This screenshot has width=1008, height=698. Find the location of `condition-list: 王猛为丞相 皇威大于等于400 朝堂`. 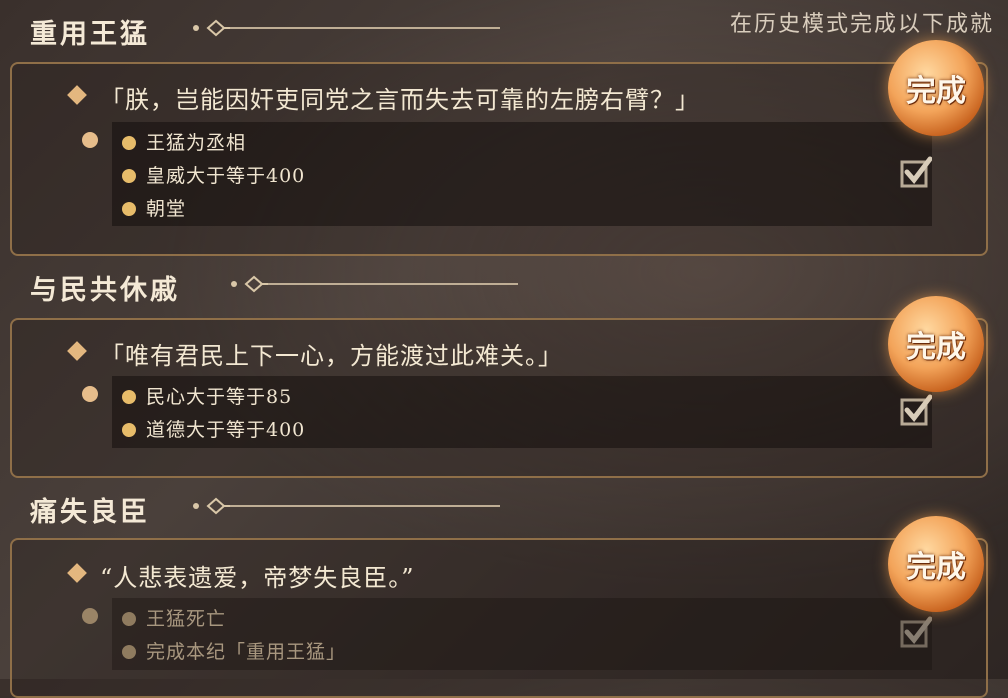

condition-list: 王猛为丞相 皇威大于等于400 朝堂 is located at coordinates (522, 174).